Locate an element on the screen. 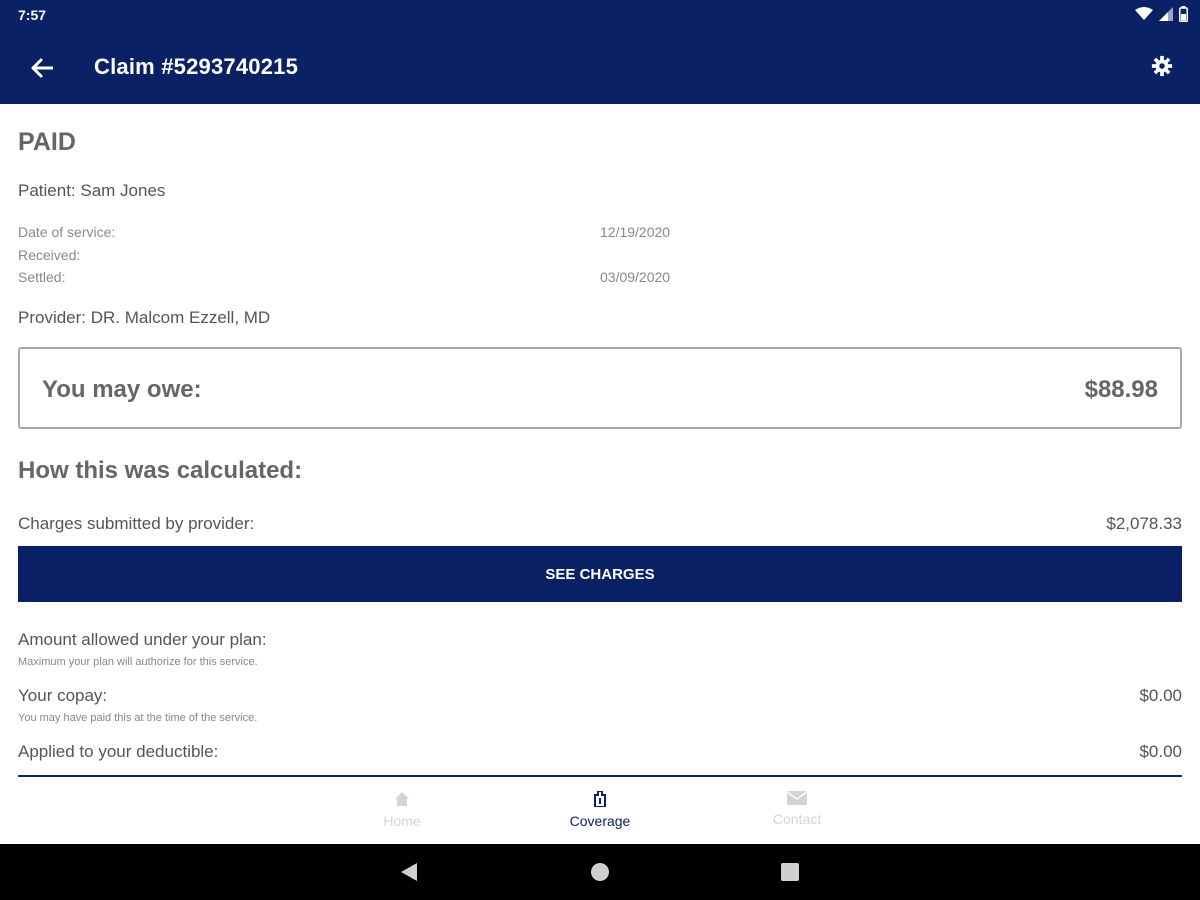 The width and height of the screenshot is (1200, 900). signal-icon is located at coordinates (1166, 14).